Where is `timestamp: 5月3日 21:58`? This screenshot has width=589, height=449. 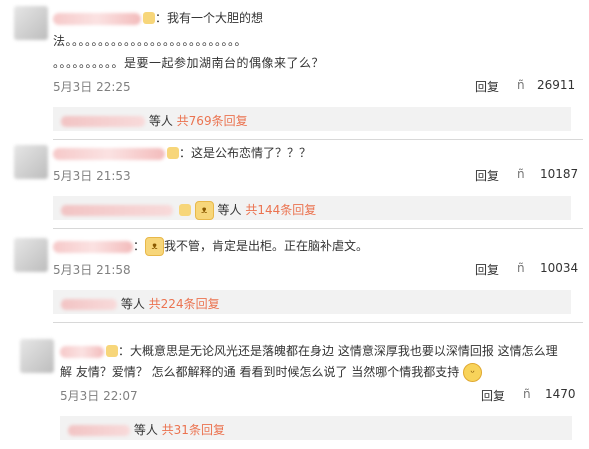 timestamp: 5月3日 21:58 is located at coordinates (92, 270).